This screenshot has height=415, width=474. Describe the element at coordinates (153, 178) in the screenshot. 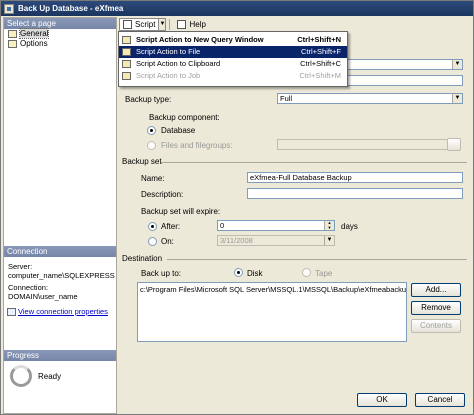

I see `name-label: Name:` at that location.